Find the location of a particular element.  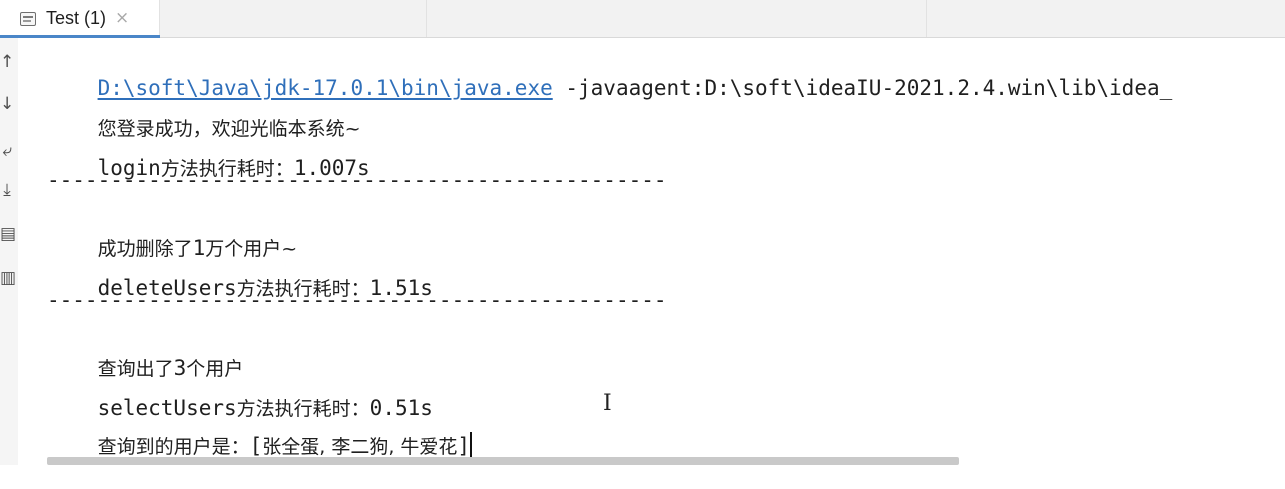

output-line: 成功删除了1万个用户~ is located at coordinates (197, 248).